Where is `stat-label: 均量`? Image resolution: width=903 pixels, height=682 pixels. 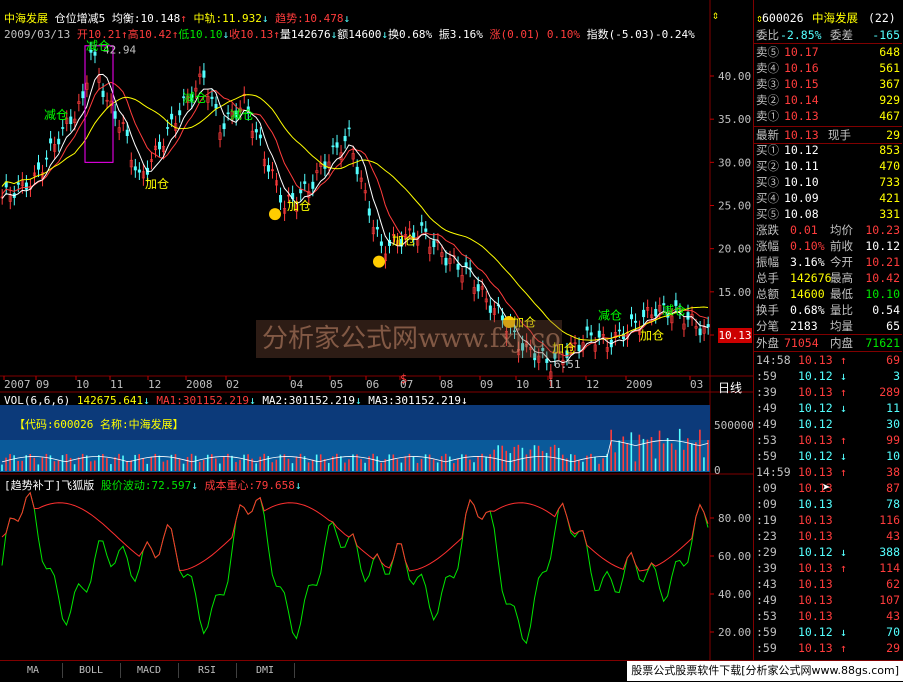 stat-label: 均量 is located at coordinates (841, 326).